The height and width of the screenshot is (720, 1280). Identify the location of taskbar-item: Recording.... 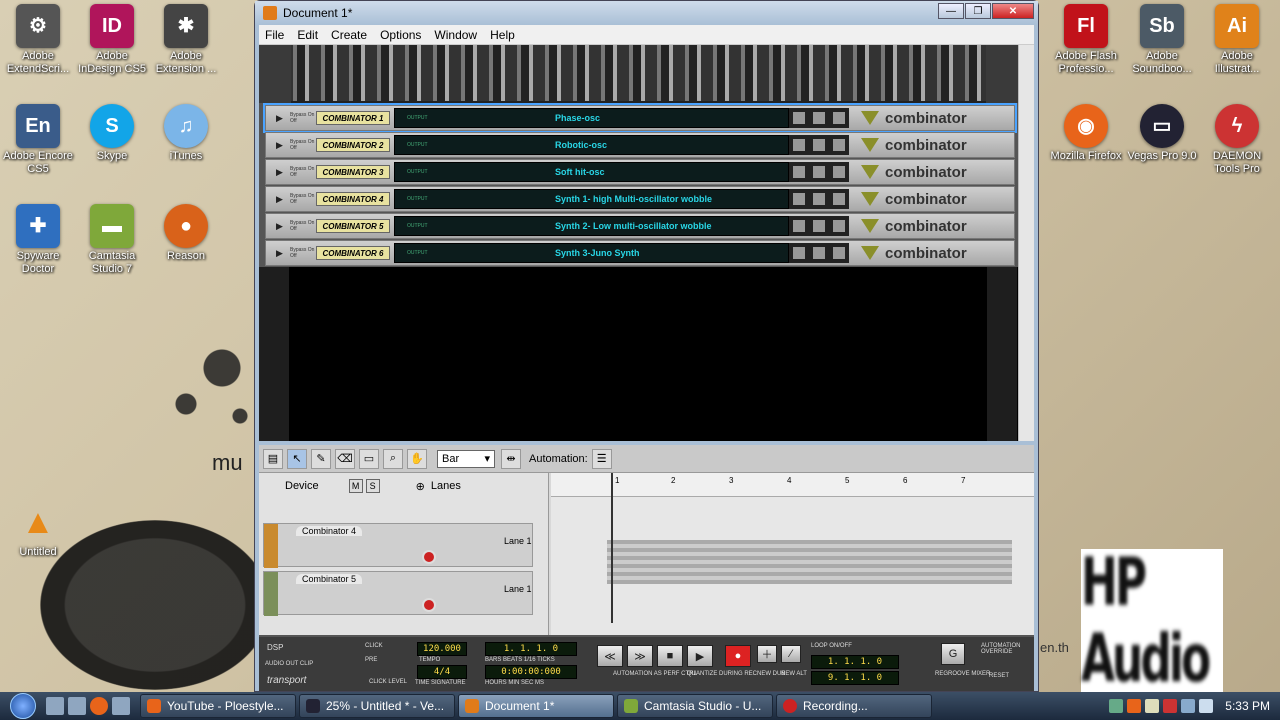
(854, 706).